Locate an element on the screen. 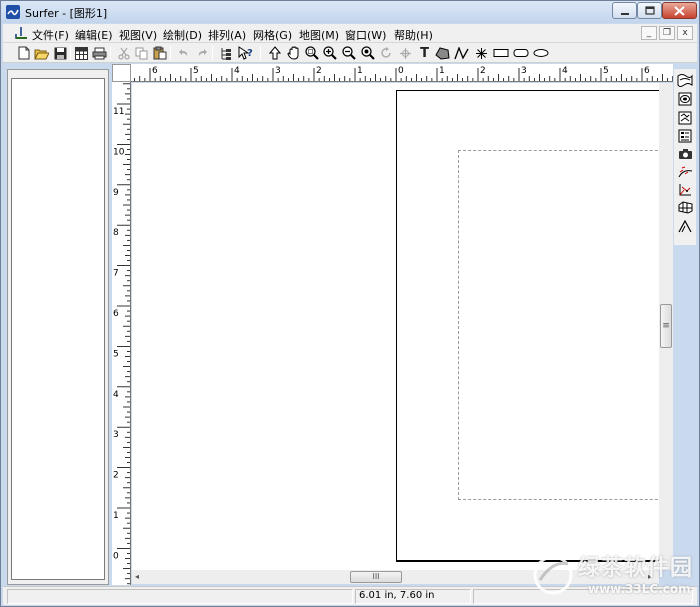 This screenshot has height=607, width=700. vertical-ruler: 11 10 9 8 7 6 5 4 3 2 1 0 is located at coordinates (121, 333).